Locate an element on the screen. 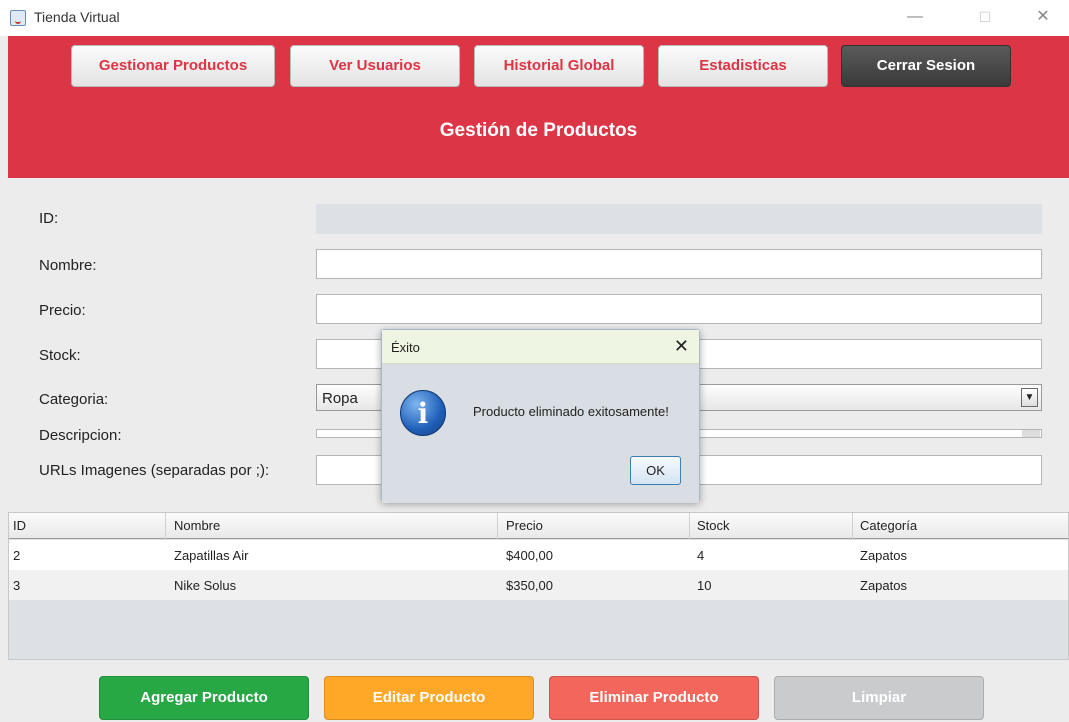 The image size is (1069, 722). descripcion-label: Descripcion: is located at coordinates (80, 435).